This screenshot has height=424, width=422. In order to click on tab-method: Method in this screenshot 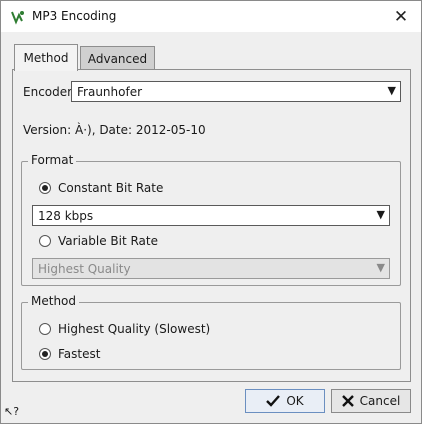, I will do `click(46, 57)`.